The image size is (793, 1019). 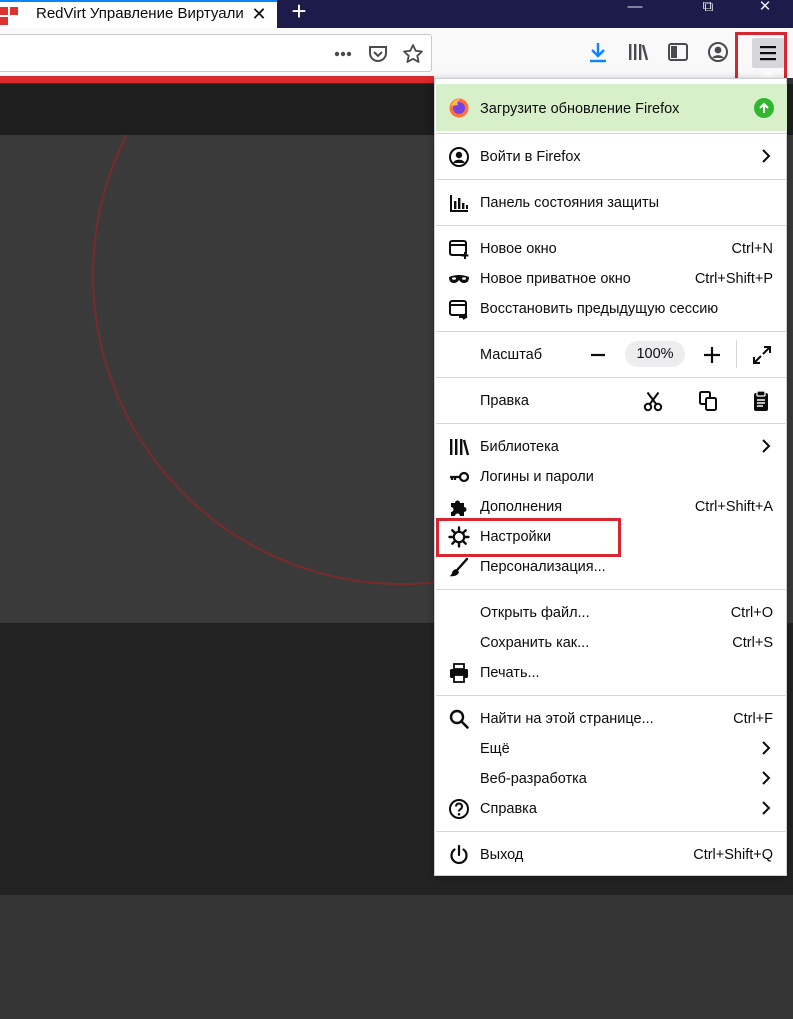 I want to click on menu-item-private-window: Новое приватное окно Ctrl+Shift+P, so click(x=611, y=278).